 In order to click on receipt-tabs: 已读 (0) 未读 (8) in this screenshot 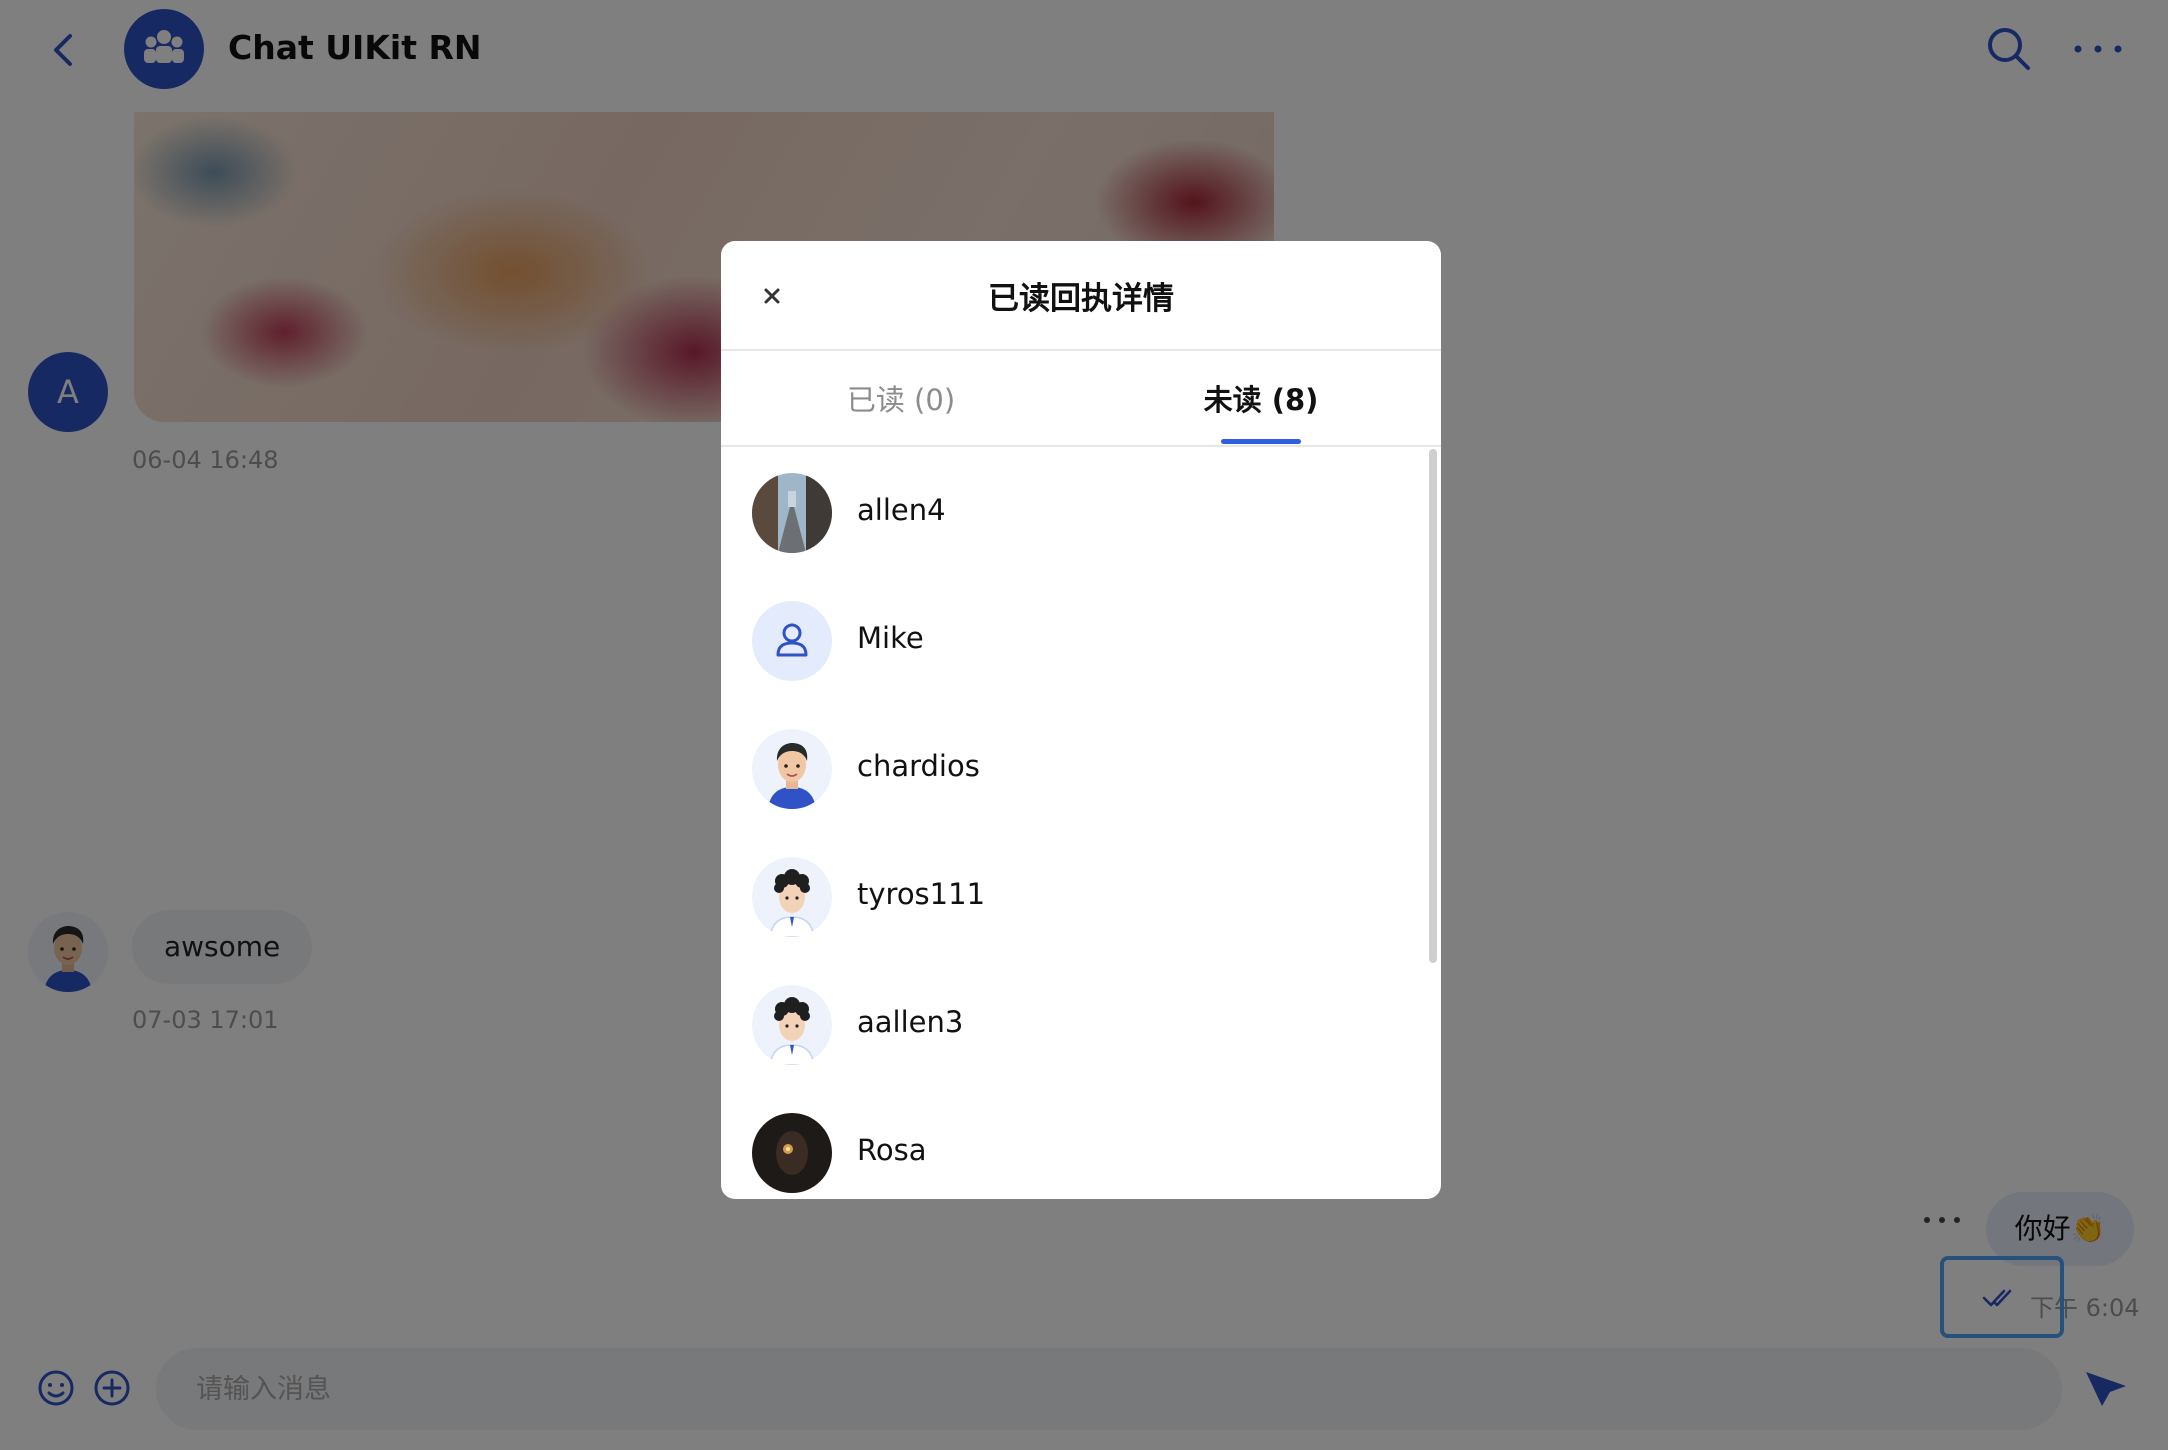, I will do `click(1081, 400)`.